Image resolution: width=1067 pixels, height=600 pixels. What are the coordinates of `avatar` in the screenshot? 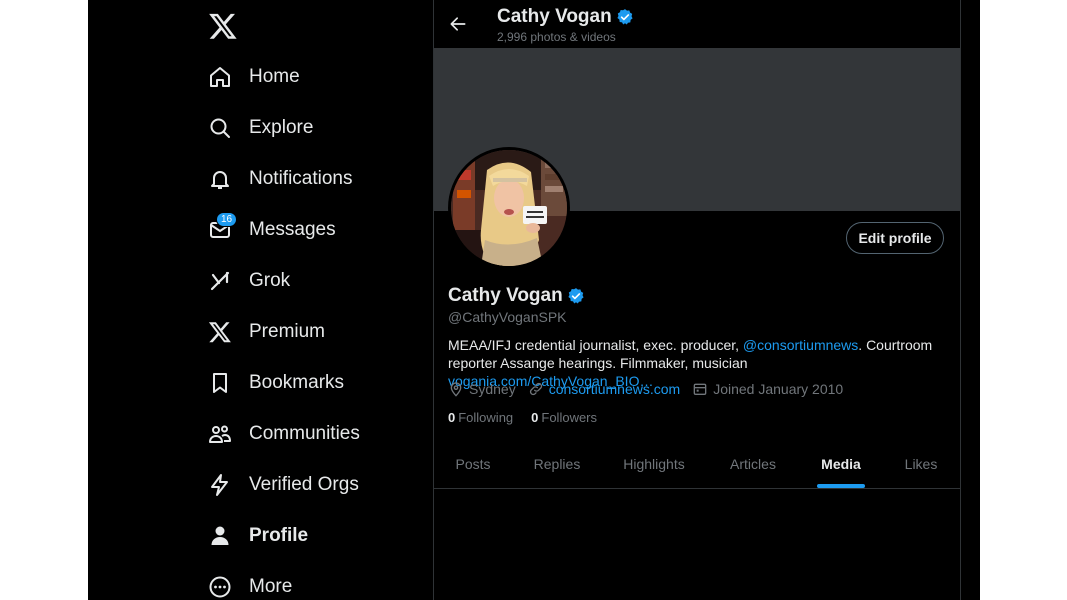 It's located at (509, 208).